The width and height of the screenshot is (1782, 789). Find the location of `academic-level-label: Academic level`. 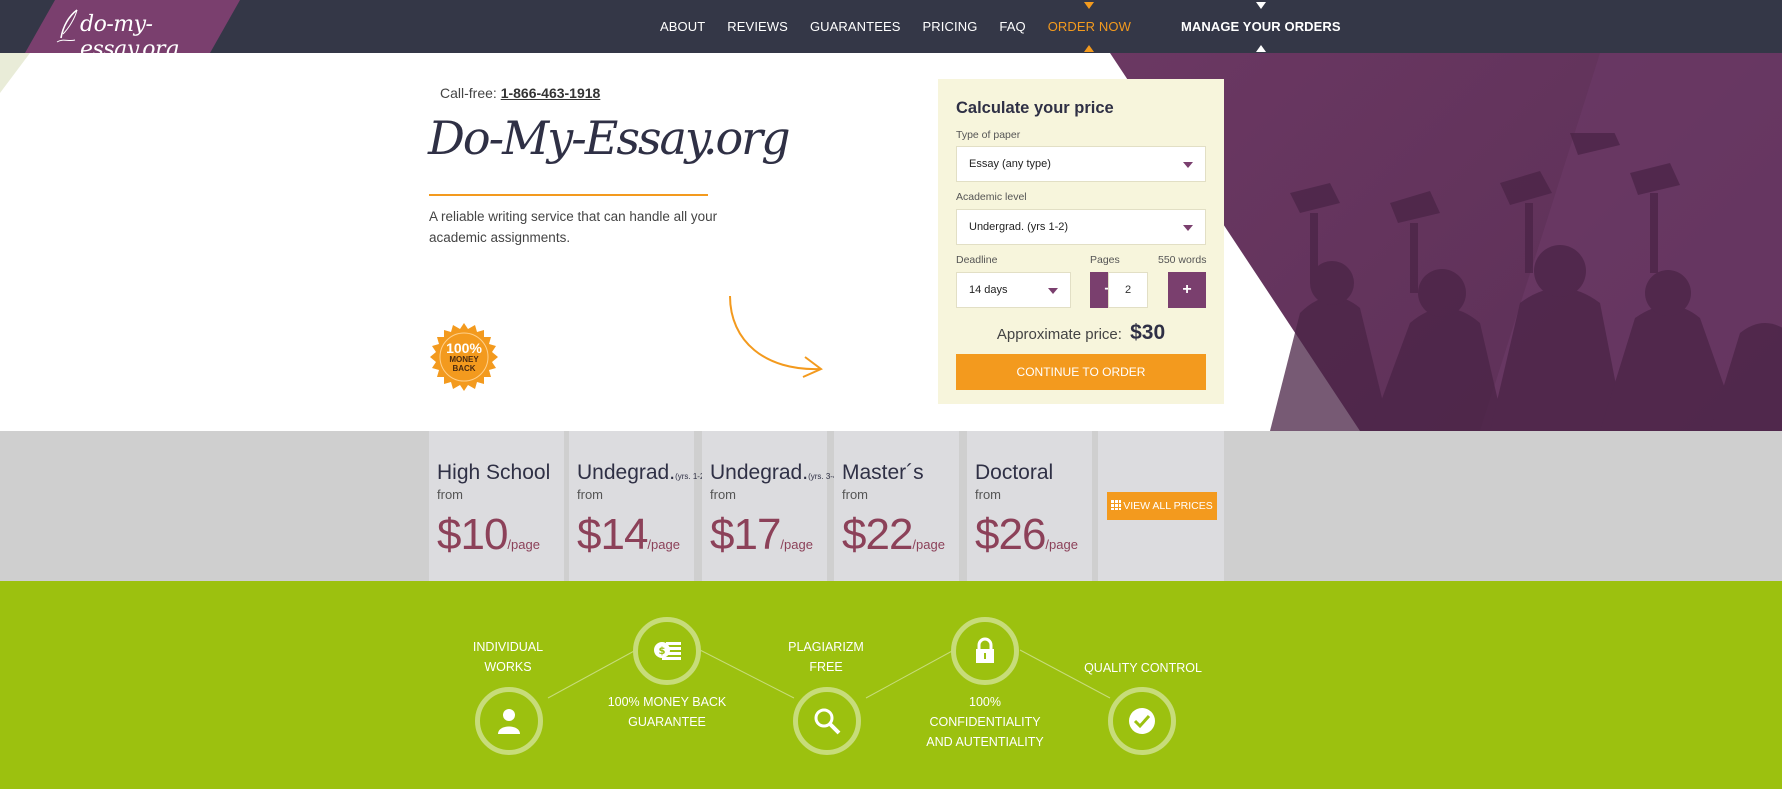

academic-level-label: Academic level is located at coordinates (991, 197).